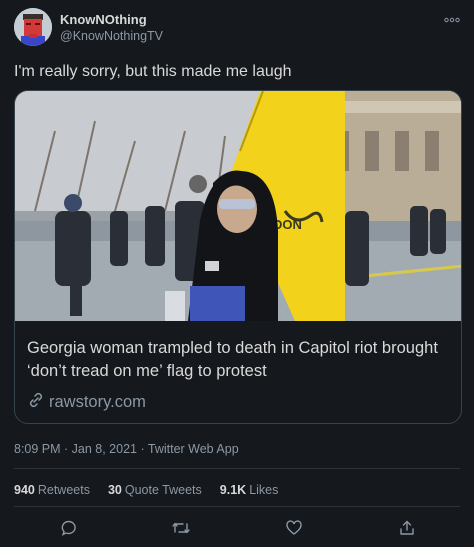  I want to click on divider-top, so click(237, 468).